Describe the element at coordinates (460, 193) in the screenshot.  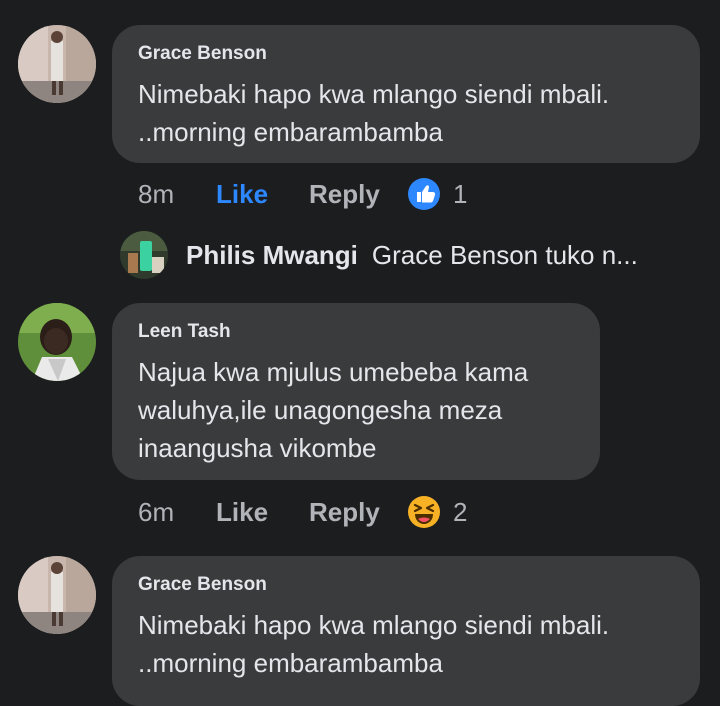
I see `reaction-count: 1` at that location.